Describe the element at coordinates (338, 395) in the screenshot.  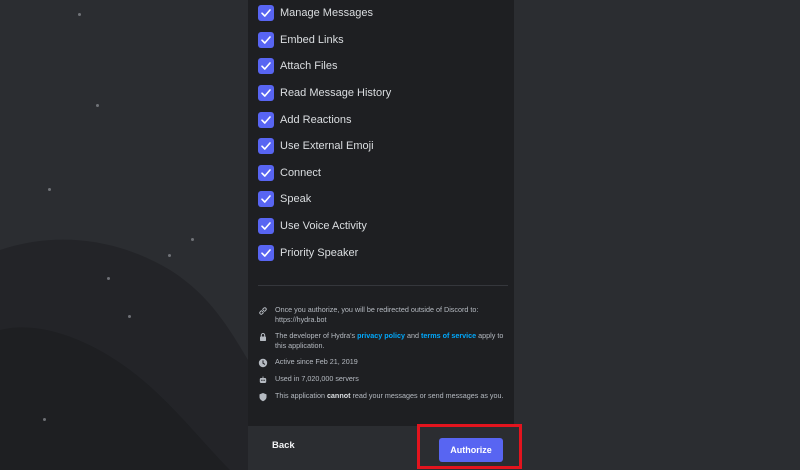
I see `cannot-word: cannot` at that location.